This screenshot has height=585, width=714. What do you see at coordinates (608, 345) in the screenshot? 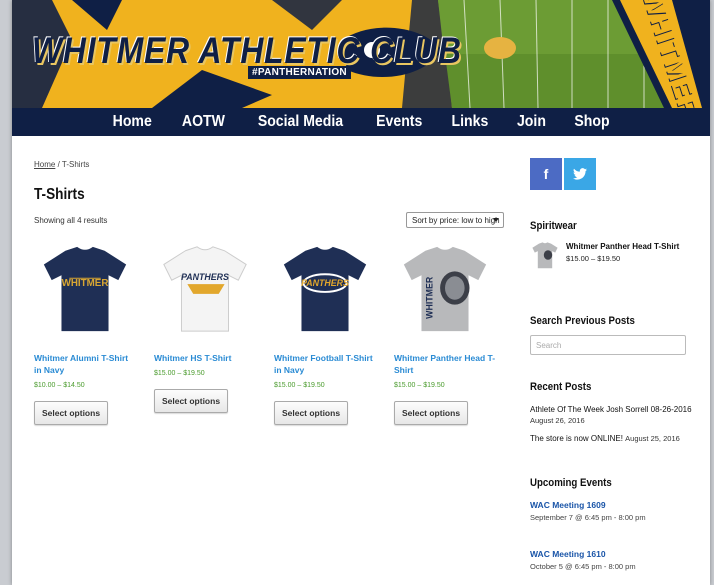
I see `search-input: Search` at bounding box center [608, 345].